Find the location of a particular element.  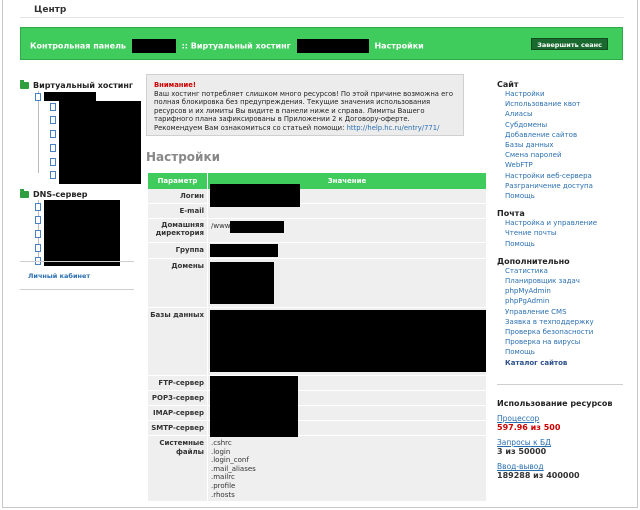

site-link-settings: Настройки is located at coordinates (562, 94).